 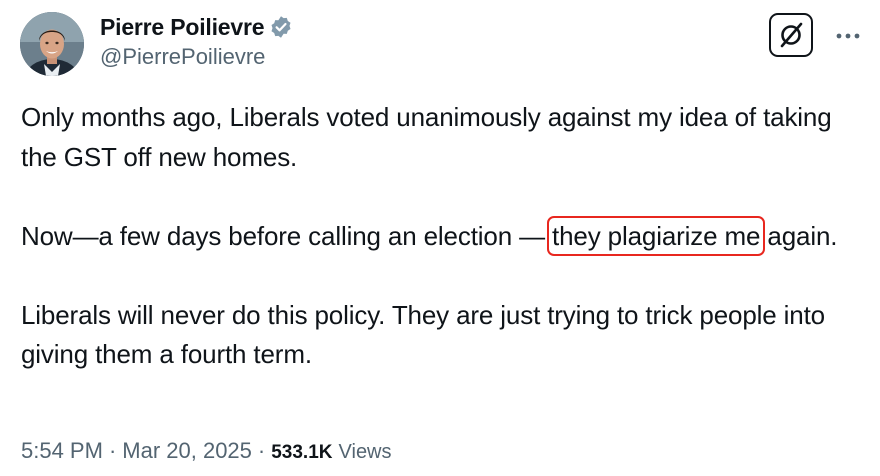 I want to click on verified-badge-icon, so click(x=281, y=27).